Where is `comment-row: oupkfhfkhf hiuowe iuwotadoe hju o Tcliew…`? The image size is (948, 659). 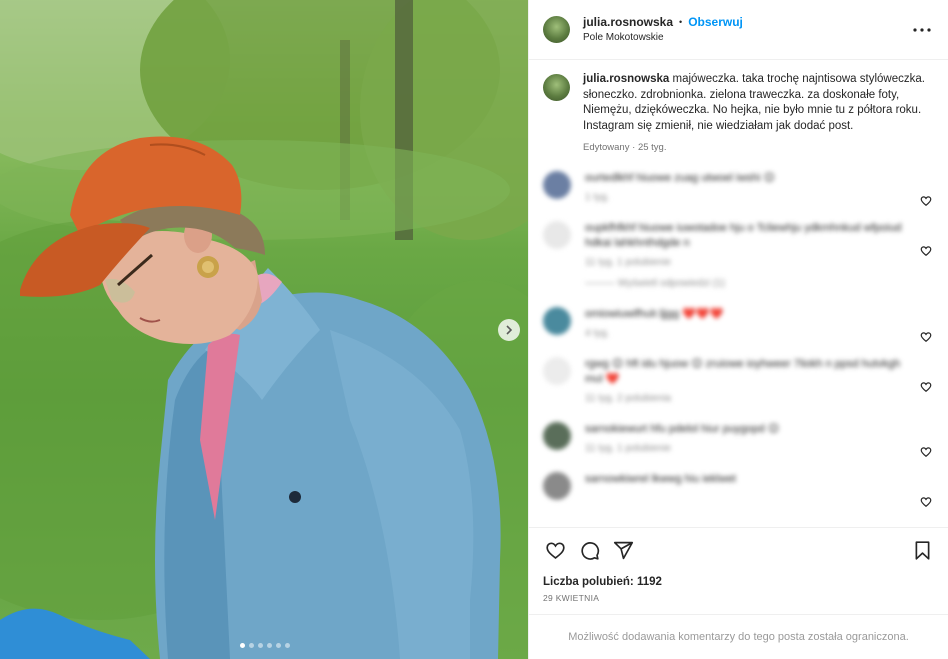
comment-row: oupkfhfkhf hiuowe iuwotadoe hju o Tcliew… is located at coordinates (738, 255).